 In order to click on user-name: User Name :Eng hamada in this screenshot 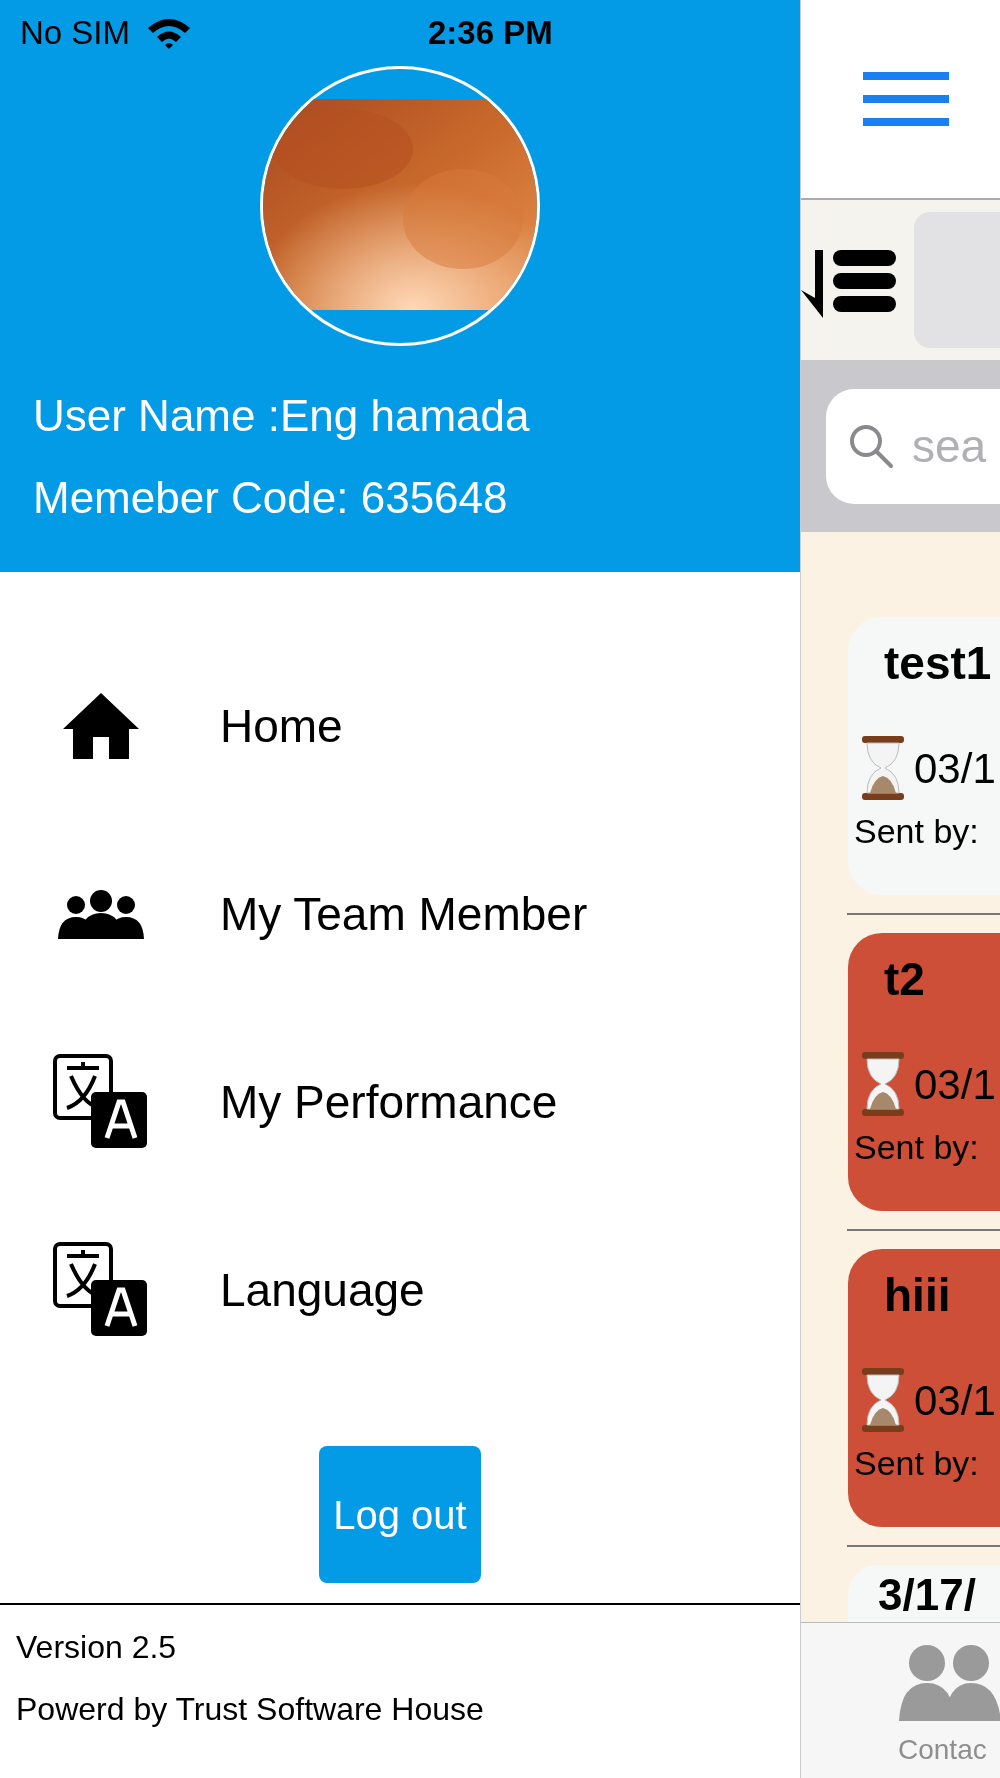, I will do `click(282, 416)`.